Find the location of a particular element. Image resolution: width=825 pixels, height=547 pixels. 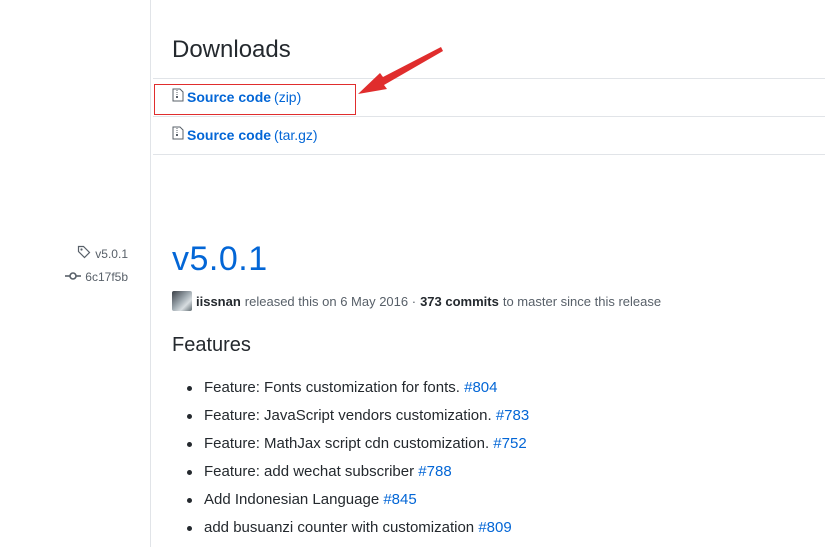

released-text: released this on 6 May 2016 · is located at coordinates (330, 301).